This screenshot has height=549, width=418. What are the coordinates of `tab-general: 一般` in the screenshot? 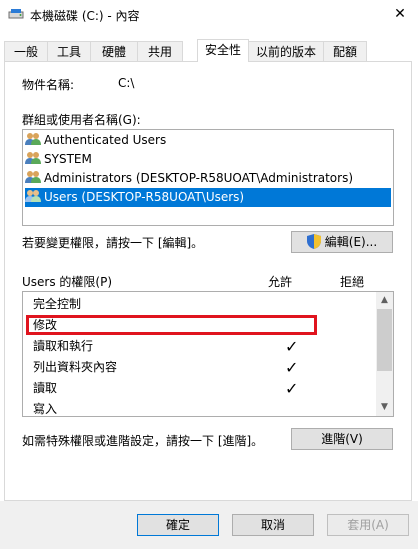 It's located at (26, 51).